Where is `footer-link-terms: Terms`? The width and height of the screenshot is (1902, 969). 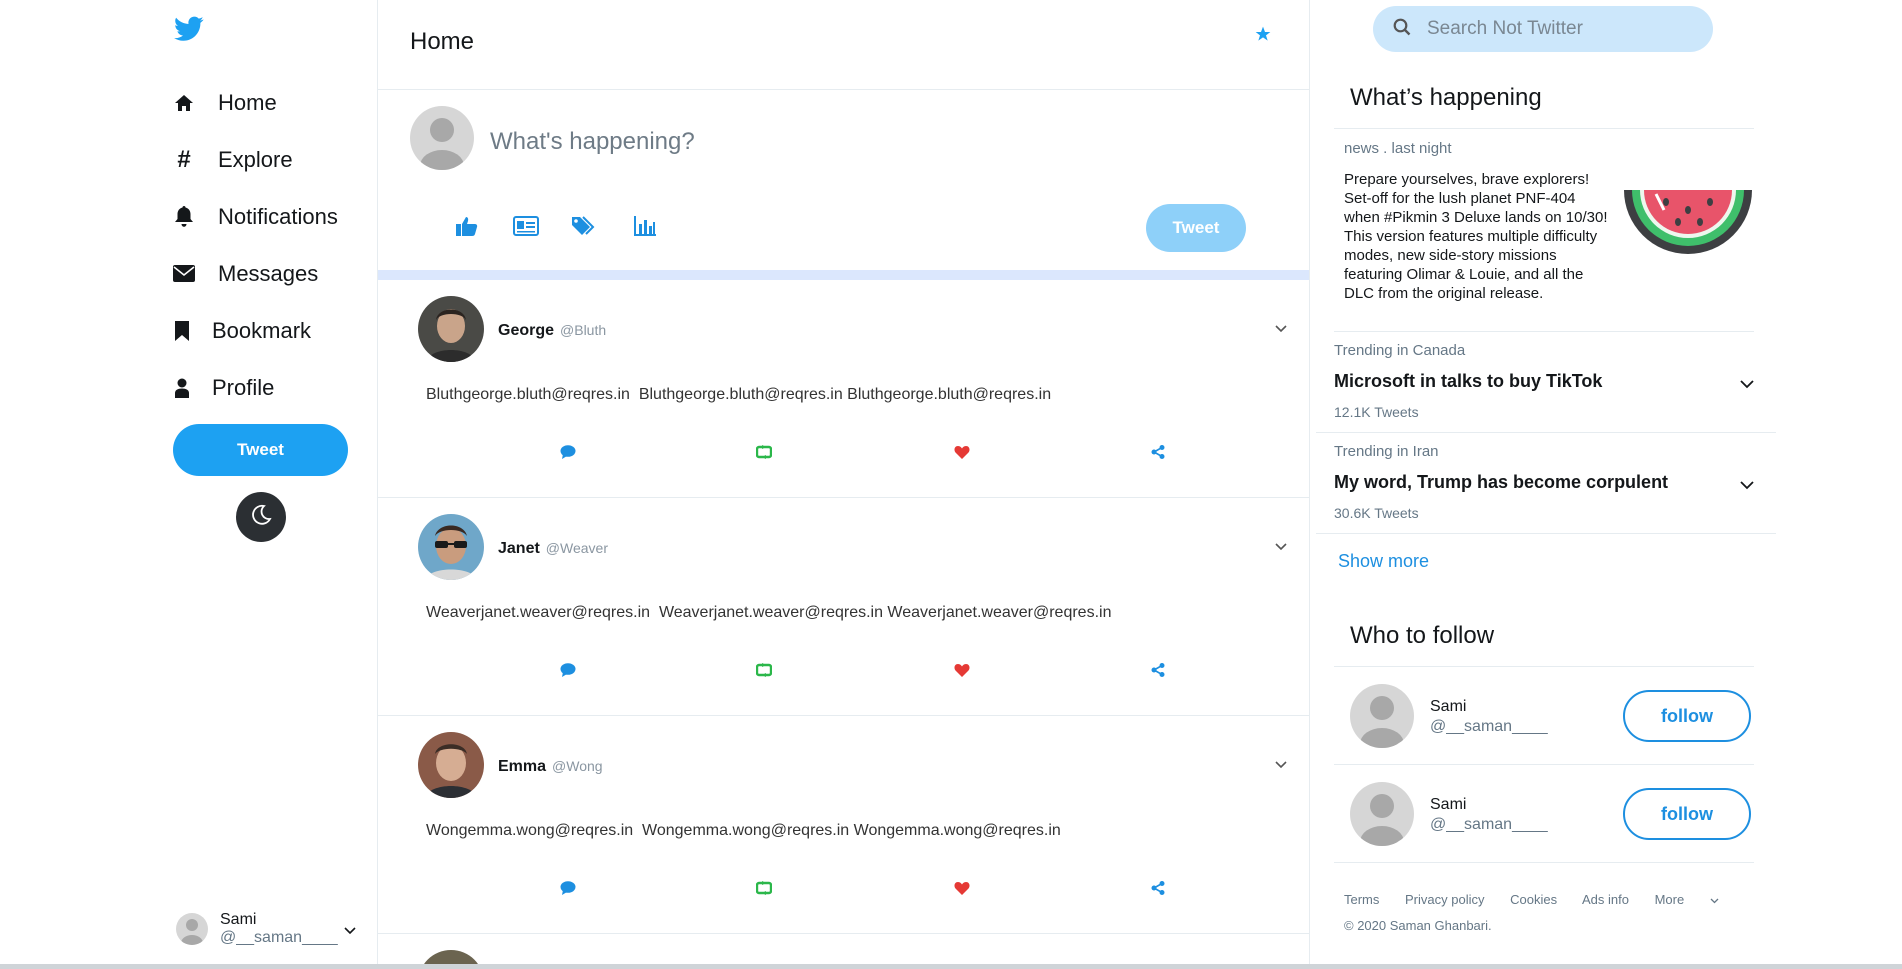 footer-link-terms: Terms is located at coordinates (1361, 899).